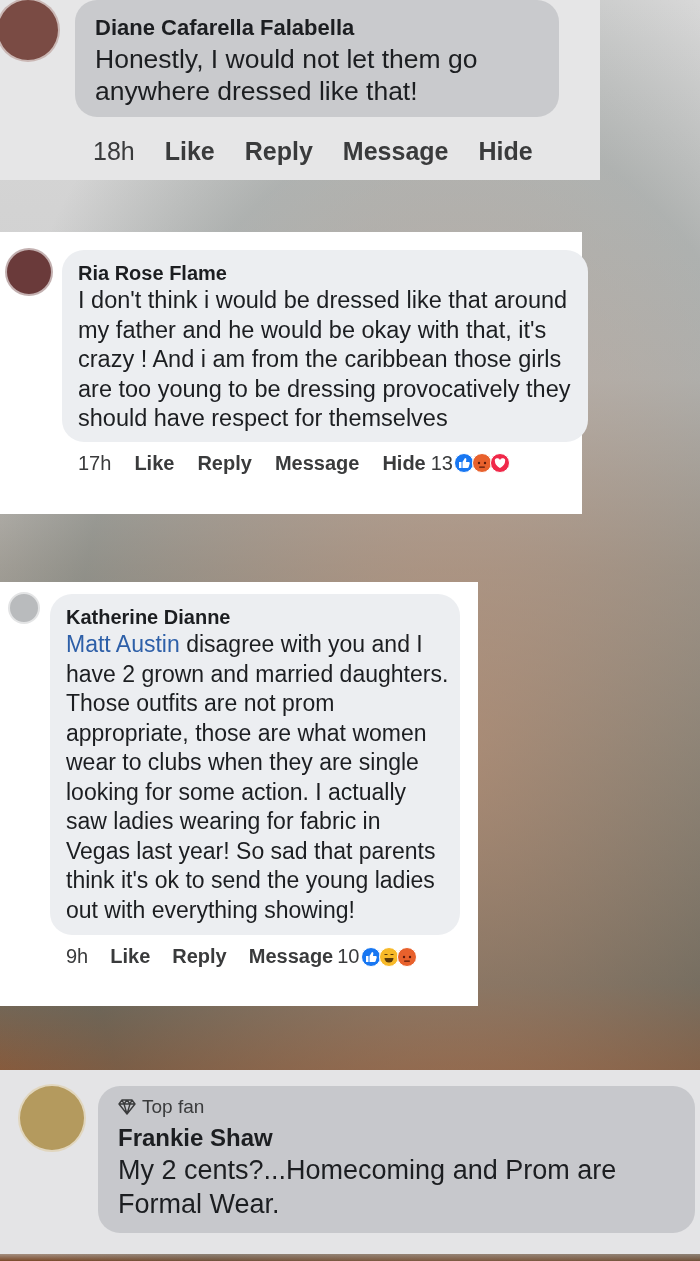 The image size is (700, 1261). Describe the element at coordinates (368, 1188) in the screenshot. I see `comment-text: My 2 cents?...Homecoming and Prom are Formal Wear.` at that location.